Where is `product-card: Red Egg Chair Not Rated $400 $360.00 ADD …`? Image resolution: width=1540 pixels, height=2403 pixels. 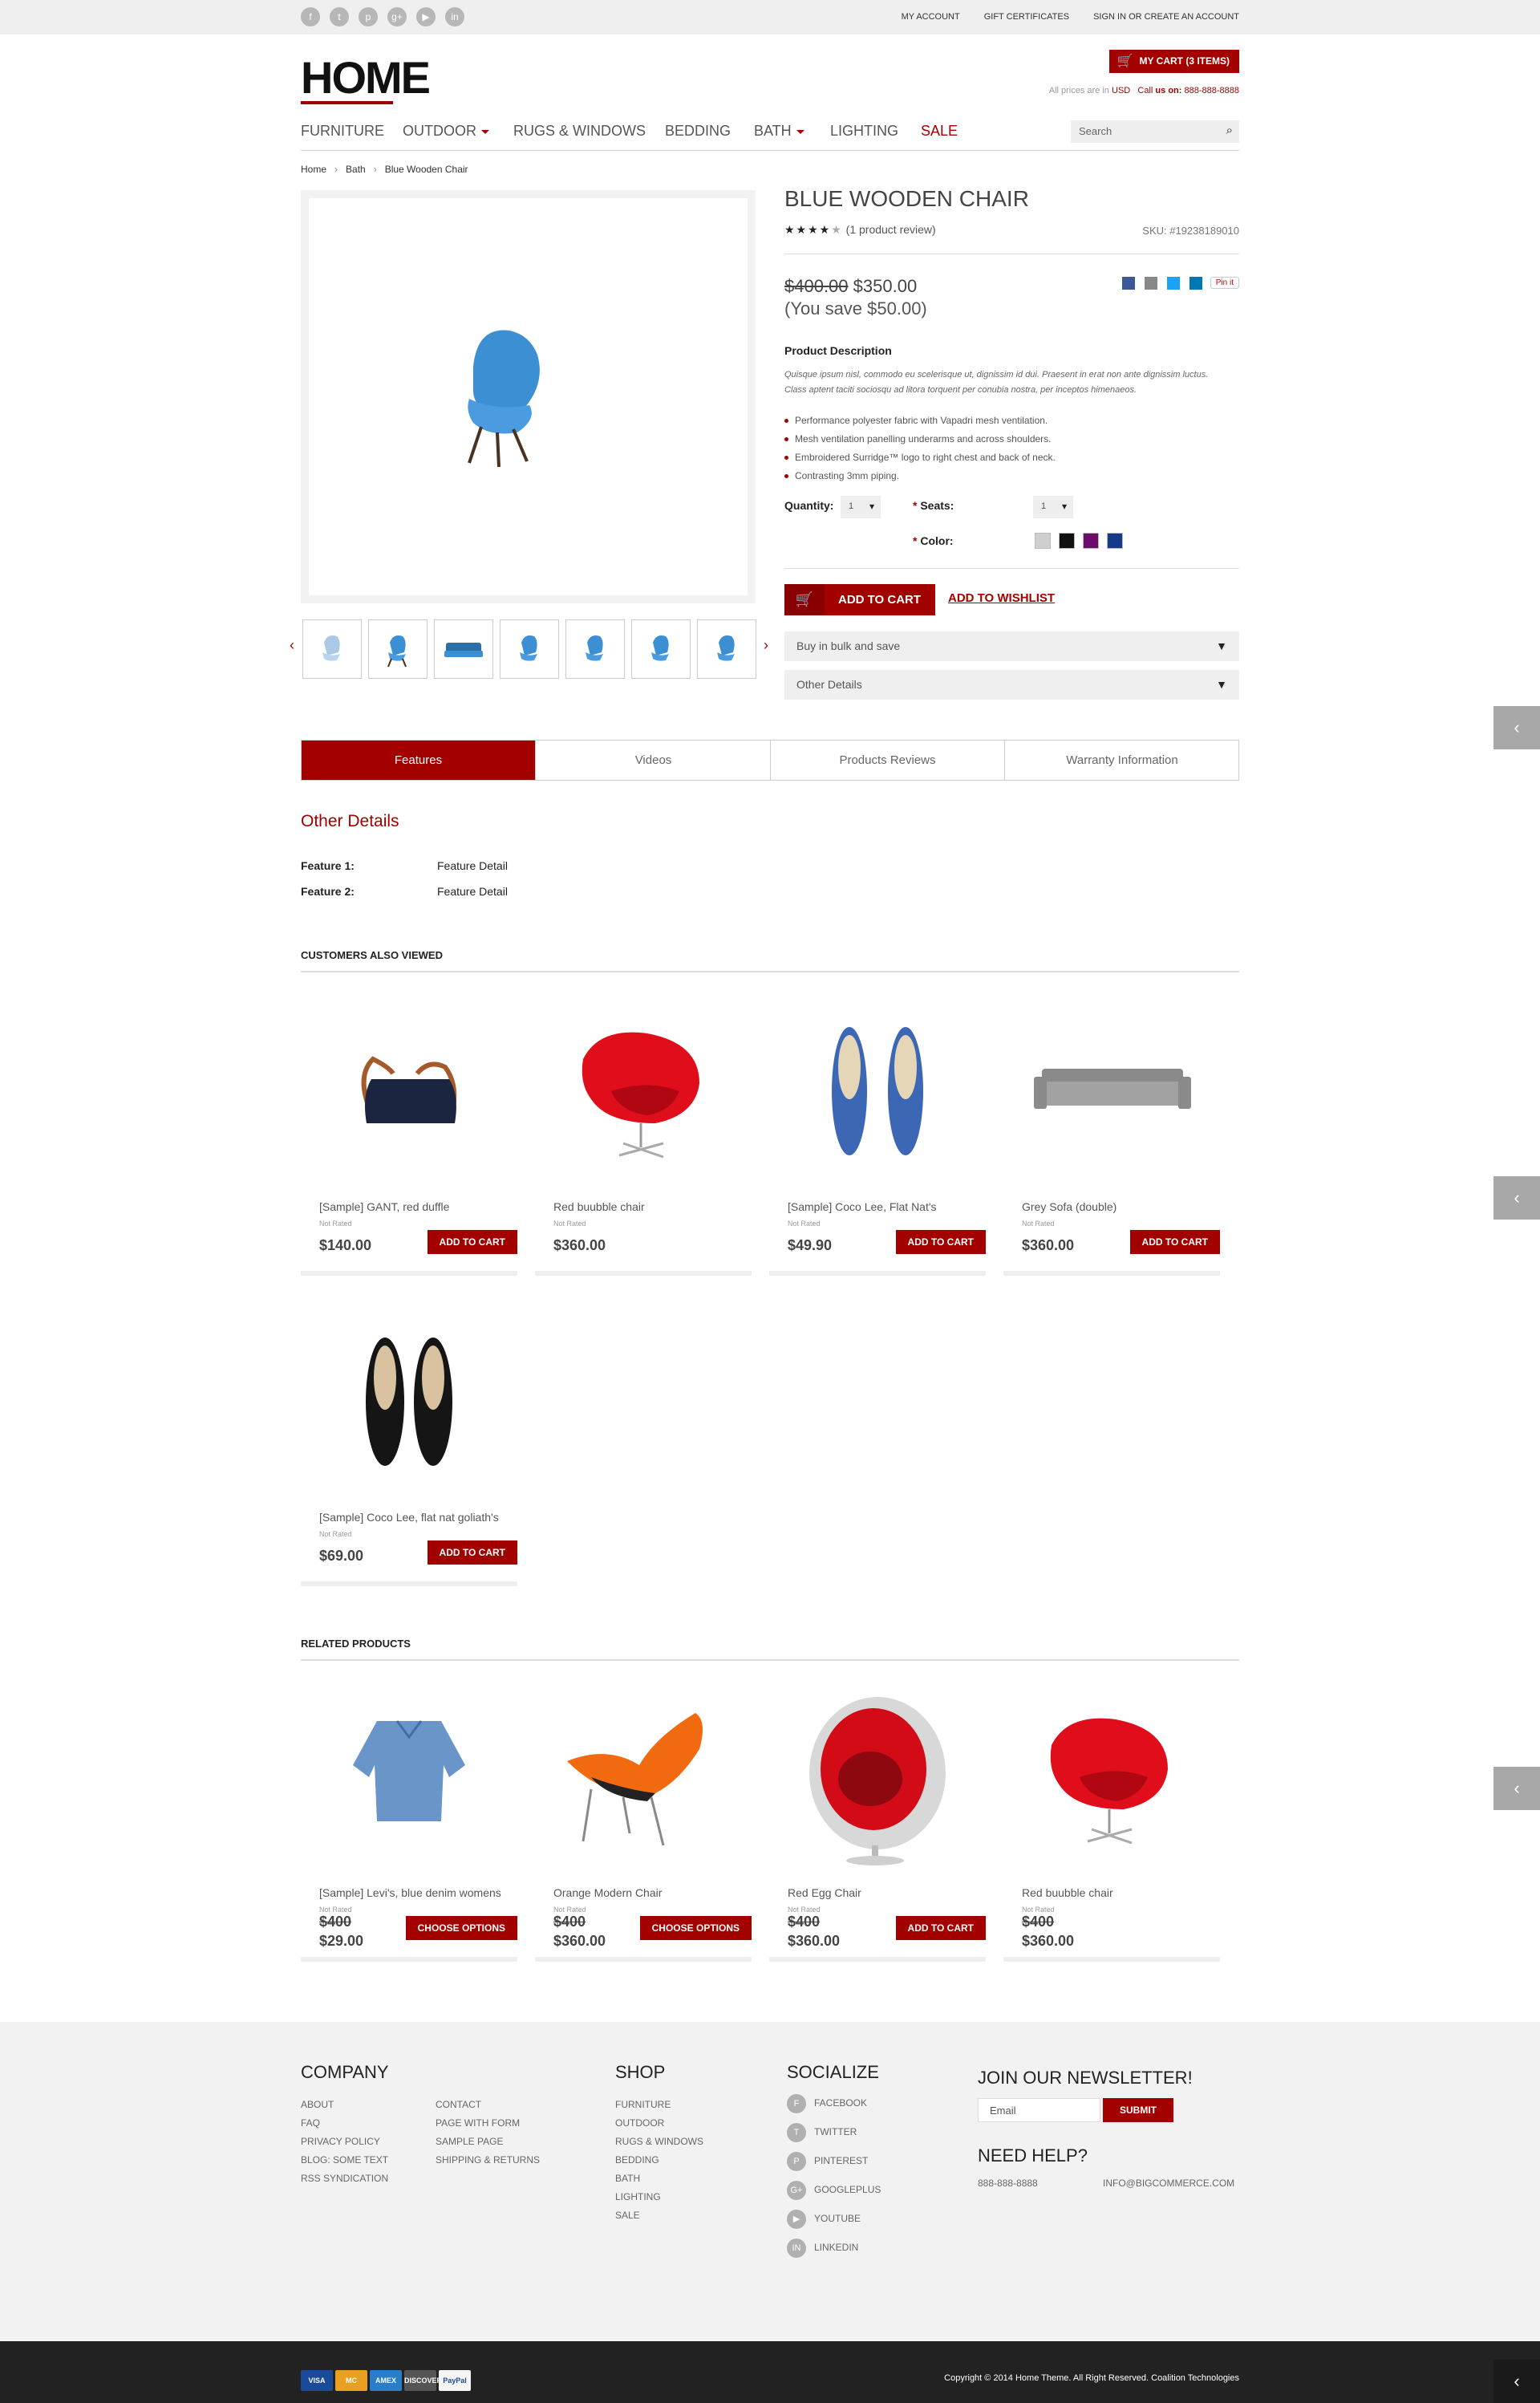
product-card: Red Egg Chair Not Rated $400 $360.00 ADD … is located at coordinates (877, 1825).